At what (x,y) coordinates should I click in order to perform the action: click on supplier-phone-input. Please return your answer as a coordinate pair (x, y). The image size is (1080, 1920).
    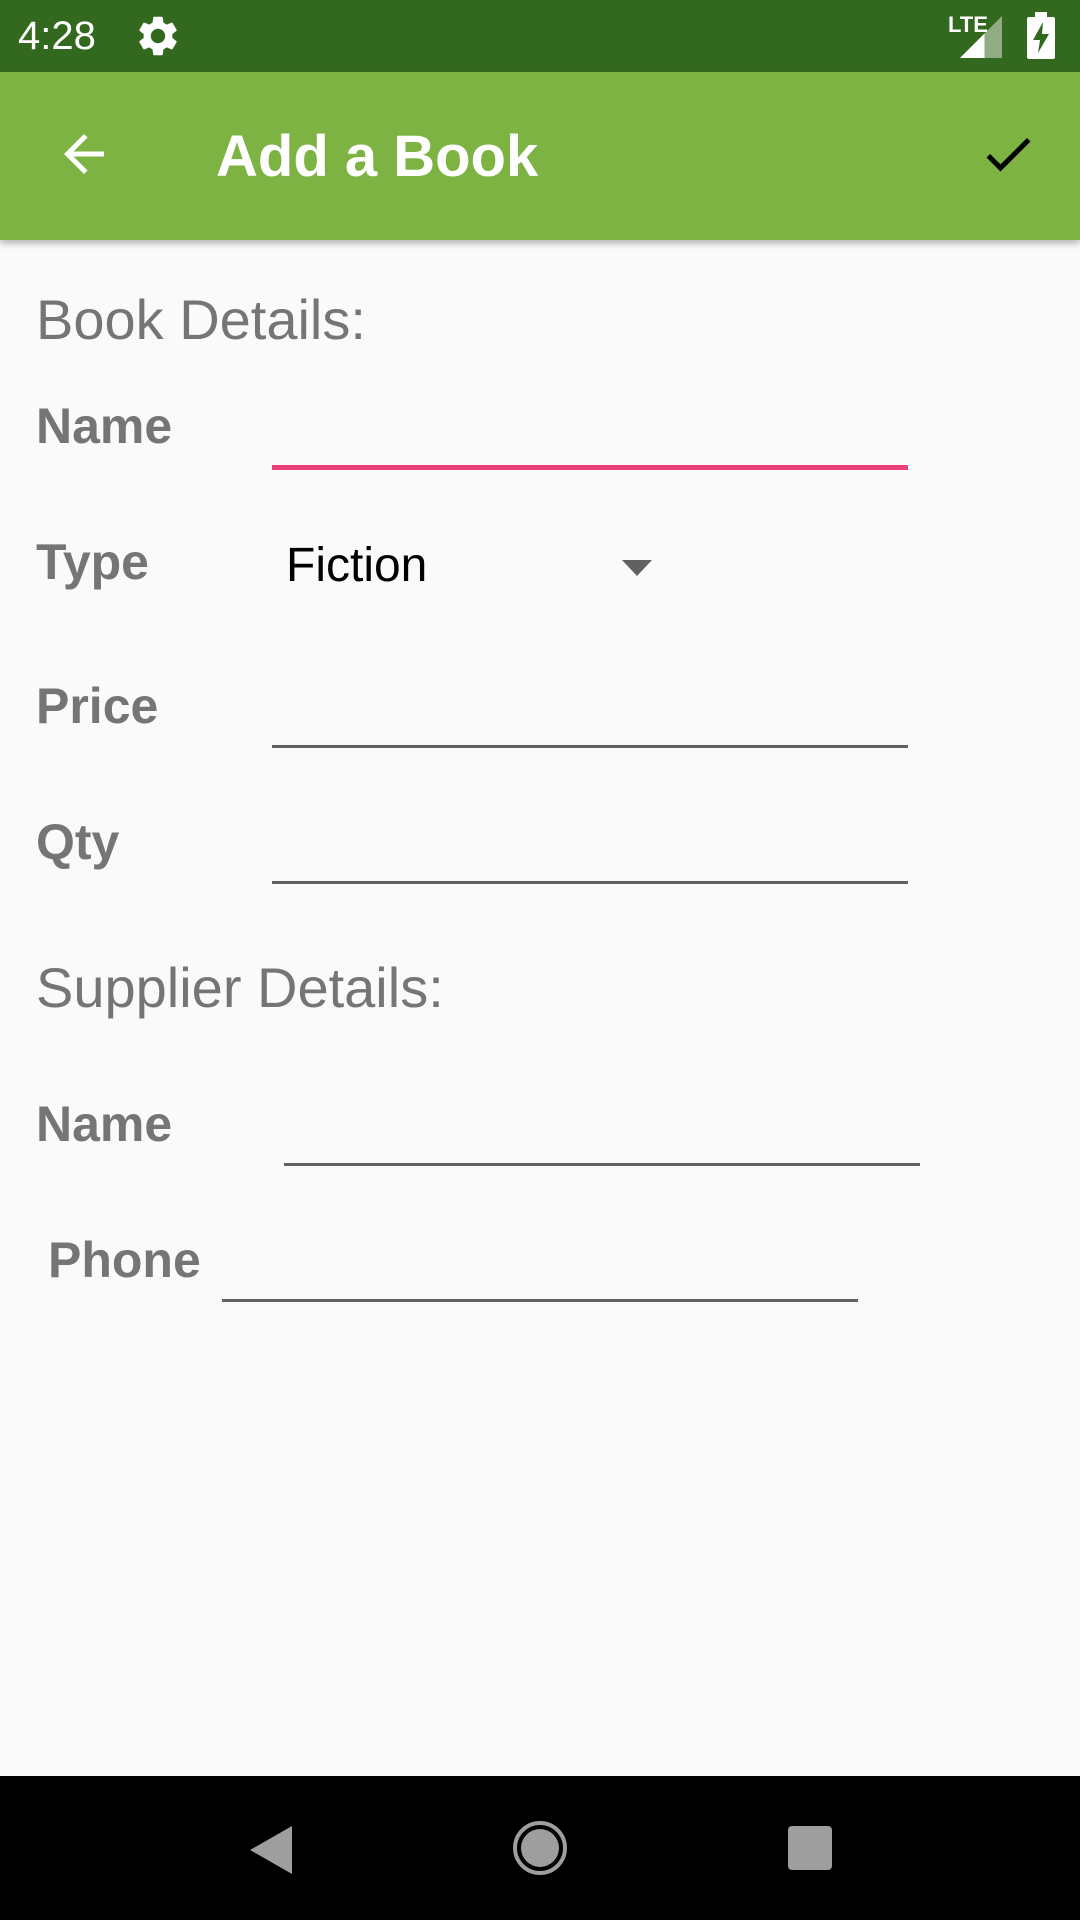
    Looking at the image, I should click on (540, 1269).